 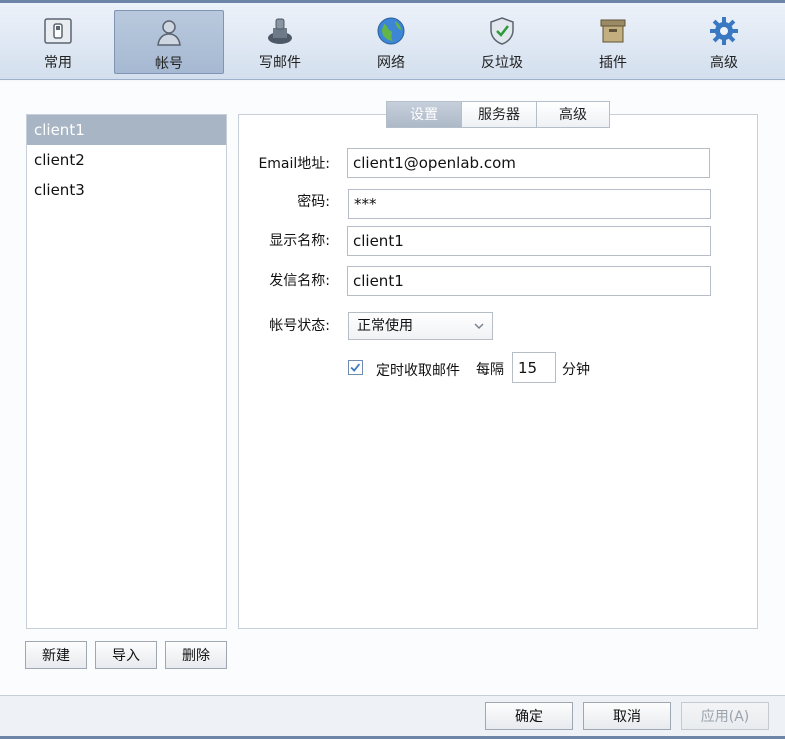 I want to click on box-icon, so click(x=613, y=31).